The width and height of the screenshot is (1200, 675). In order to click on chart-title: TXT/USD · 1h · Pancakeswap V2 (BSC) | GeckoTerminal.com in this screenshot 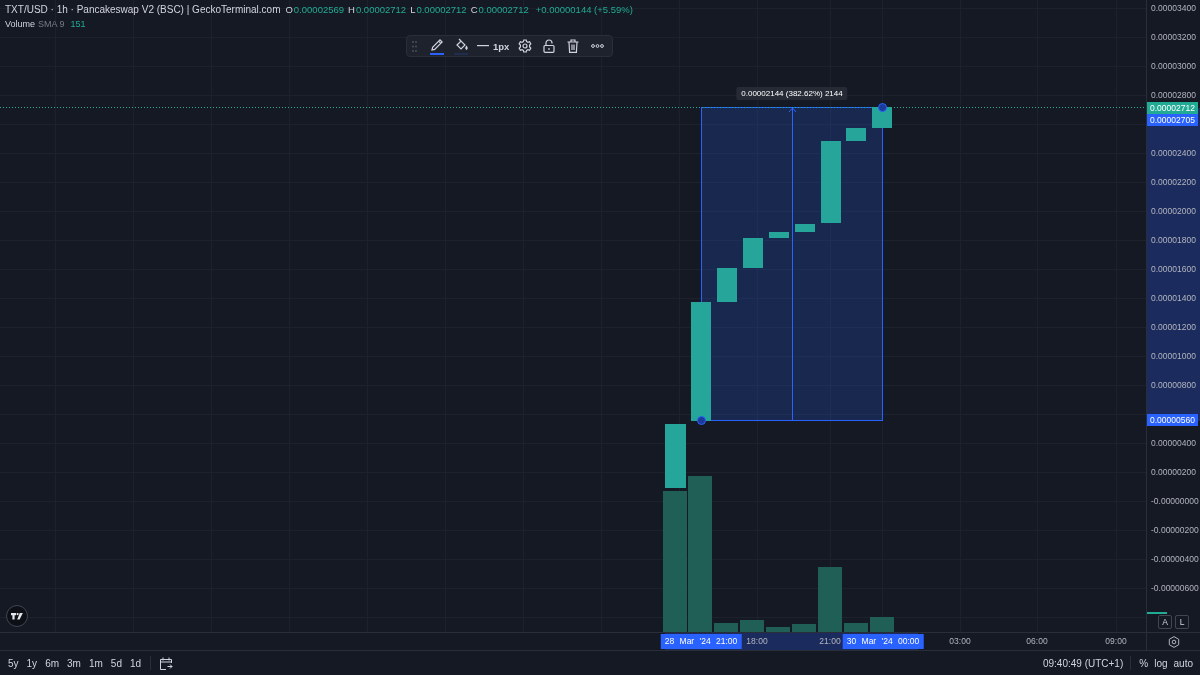, I will do `click(143, 9)`.